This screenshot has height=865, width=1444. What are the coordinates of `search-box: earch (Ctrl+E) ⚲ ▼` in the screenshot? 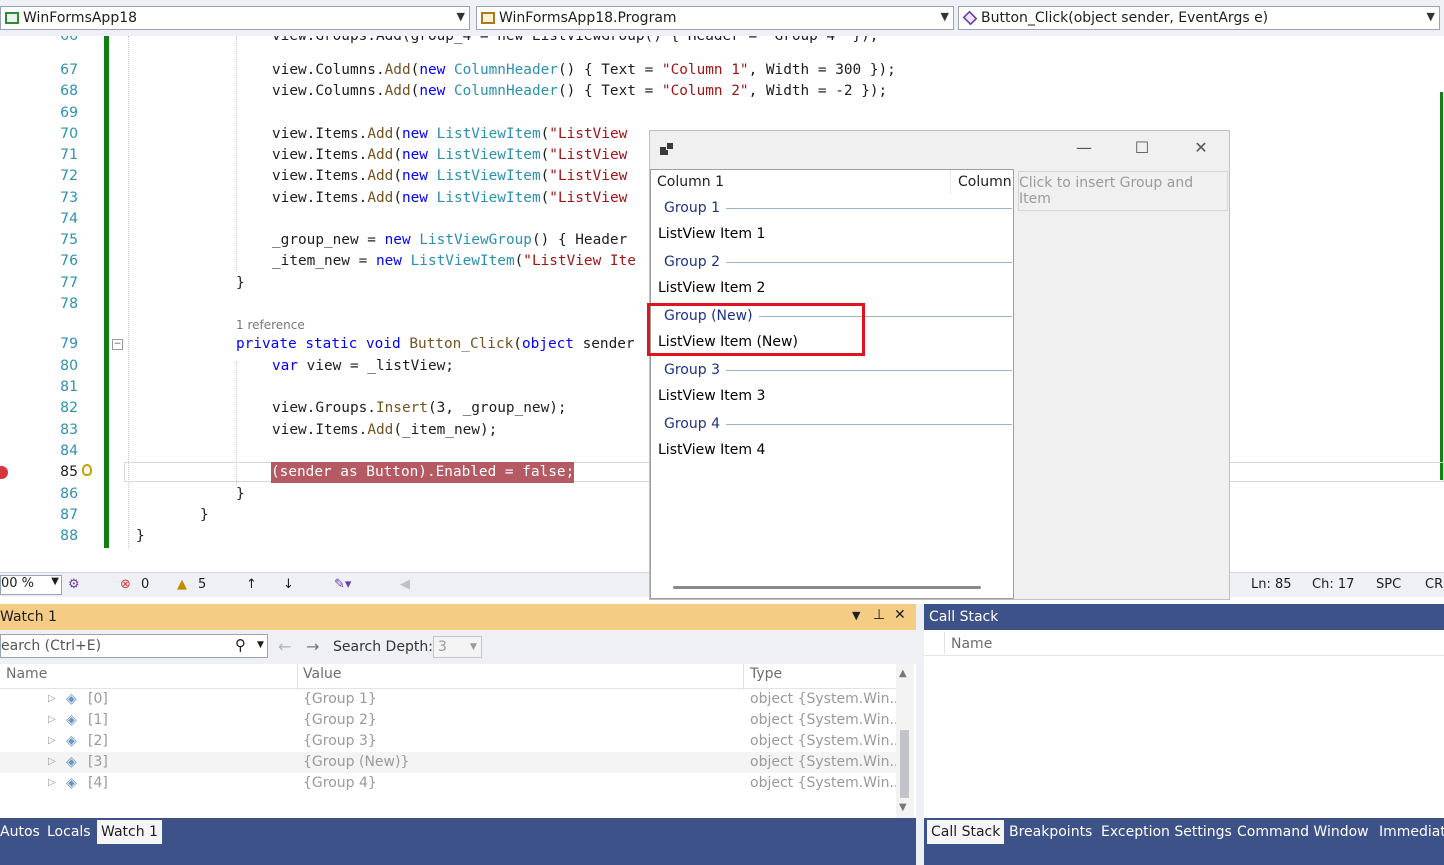 It's located at (134, 646).